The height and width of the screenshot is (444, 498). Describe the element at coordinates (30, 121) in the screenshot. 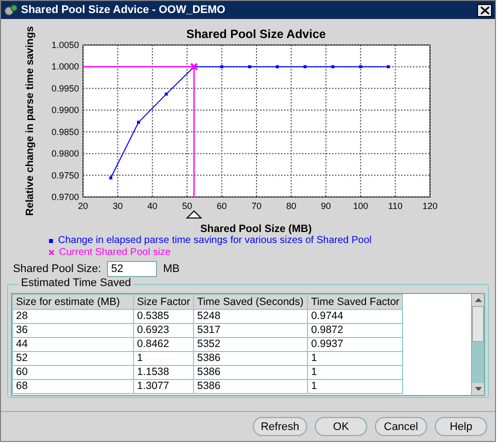

I see `y-axis-label: Relative change in parse time savings` at that location.